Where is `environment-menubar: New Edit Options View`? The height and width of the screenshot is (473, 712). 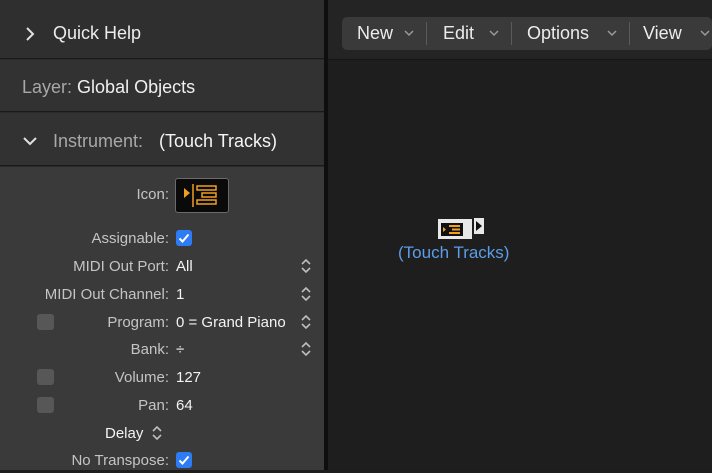
environment-menubar: New Edit Options View is located at coordinates (520, 30).